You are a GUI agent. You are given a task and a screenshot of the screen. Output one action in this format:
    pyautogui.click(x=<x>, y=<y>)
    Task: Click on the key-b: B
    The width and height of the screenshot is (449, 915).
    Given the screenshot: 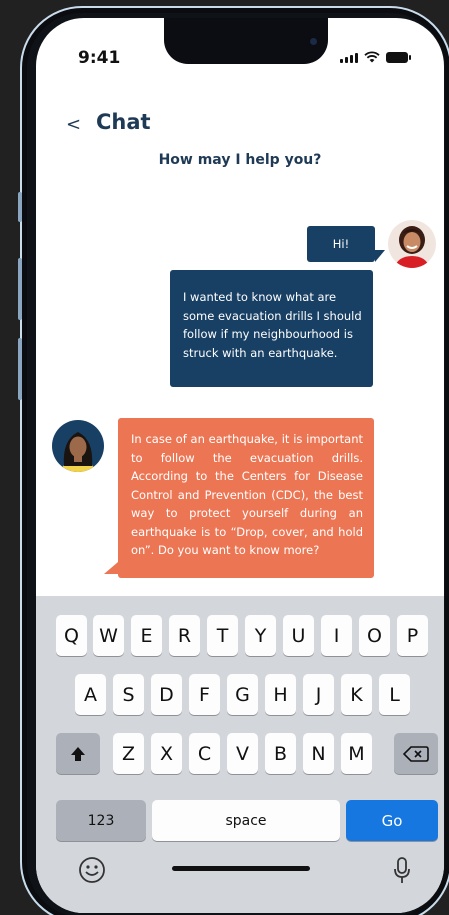 What is the action you would take?
    pyautogui.click(x=280, y=753)
    